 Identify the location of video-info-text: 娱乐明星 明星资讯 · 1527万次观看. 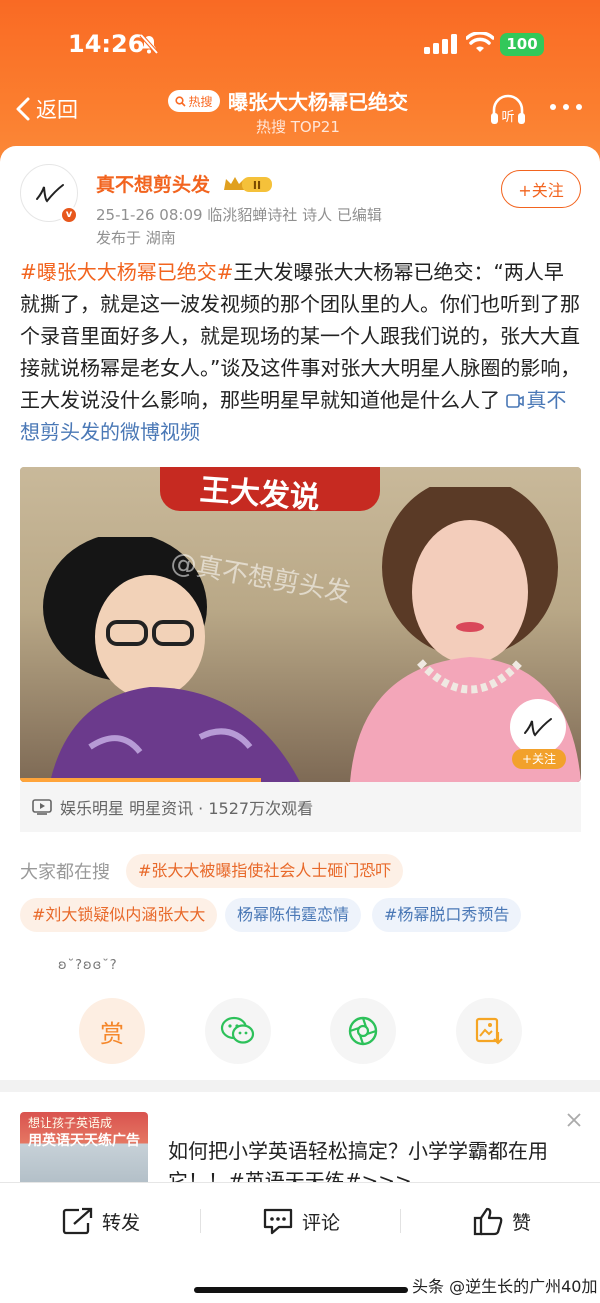
(187, 808).